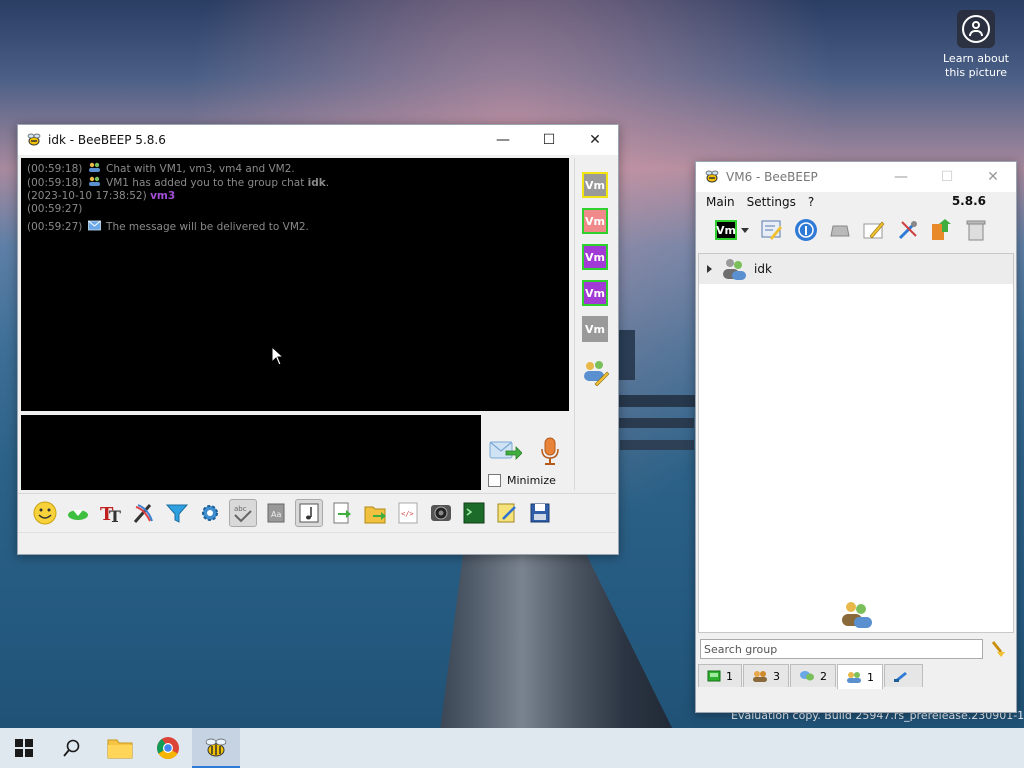 The width and height of the screenshot is (1024, 768). Describe the element at coordinates (908, 230) in the screenshot. I see `tools-button` at that location.